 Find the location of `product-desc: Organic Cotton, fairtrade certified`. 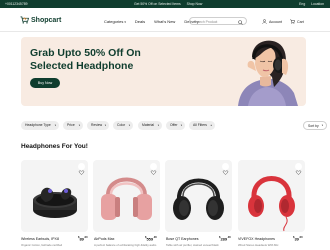

product-desc: Organic Cotton, fairtrade certified is located at coordinates (42, 245).